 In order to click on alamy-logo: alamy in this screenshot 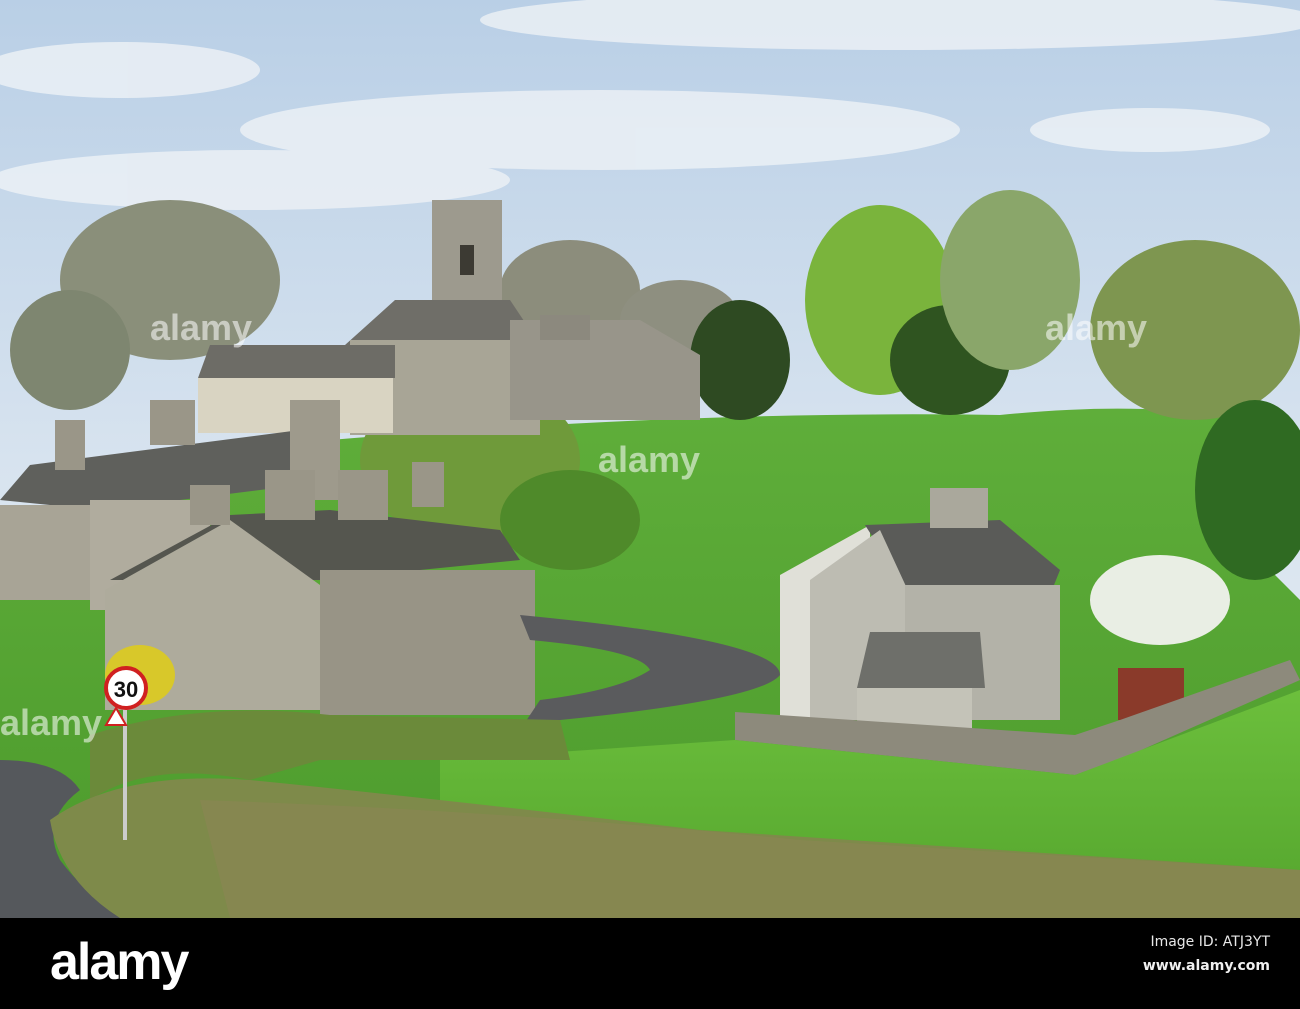, I will do `click(119, 962)`.